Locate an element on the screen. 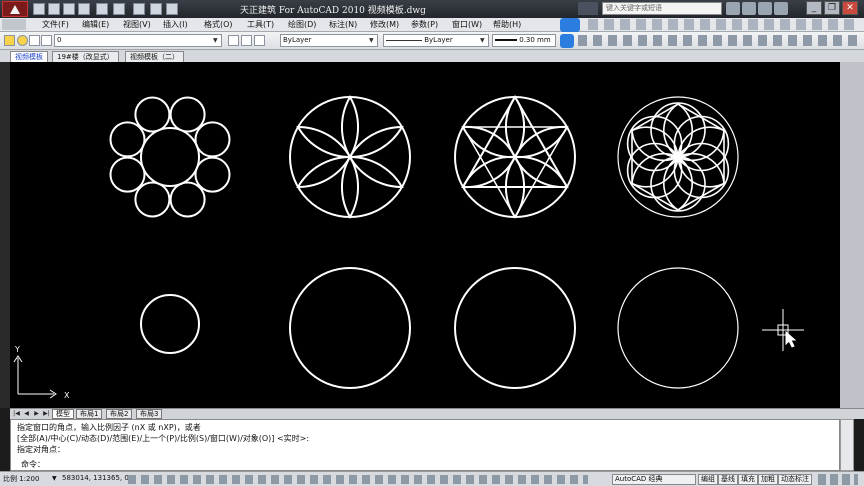 Image resolution: width=864 pixels, height=486 pixels. fill-button: 填充 is located at coordinates (748, 479).